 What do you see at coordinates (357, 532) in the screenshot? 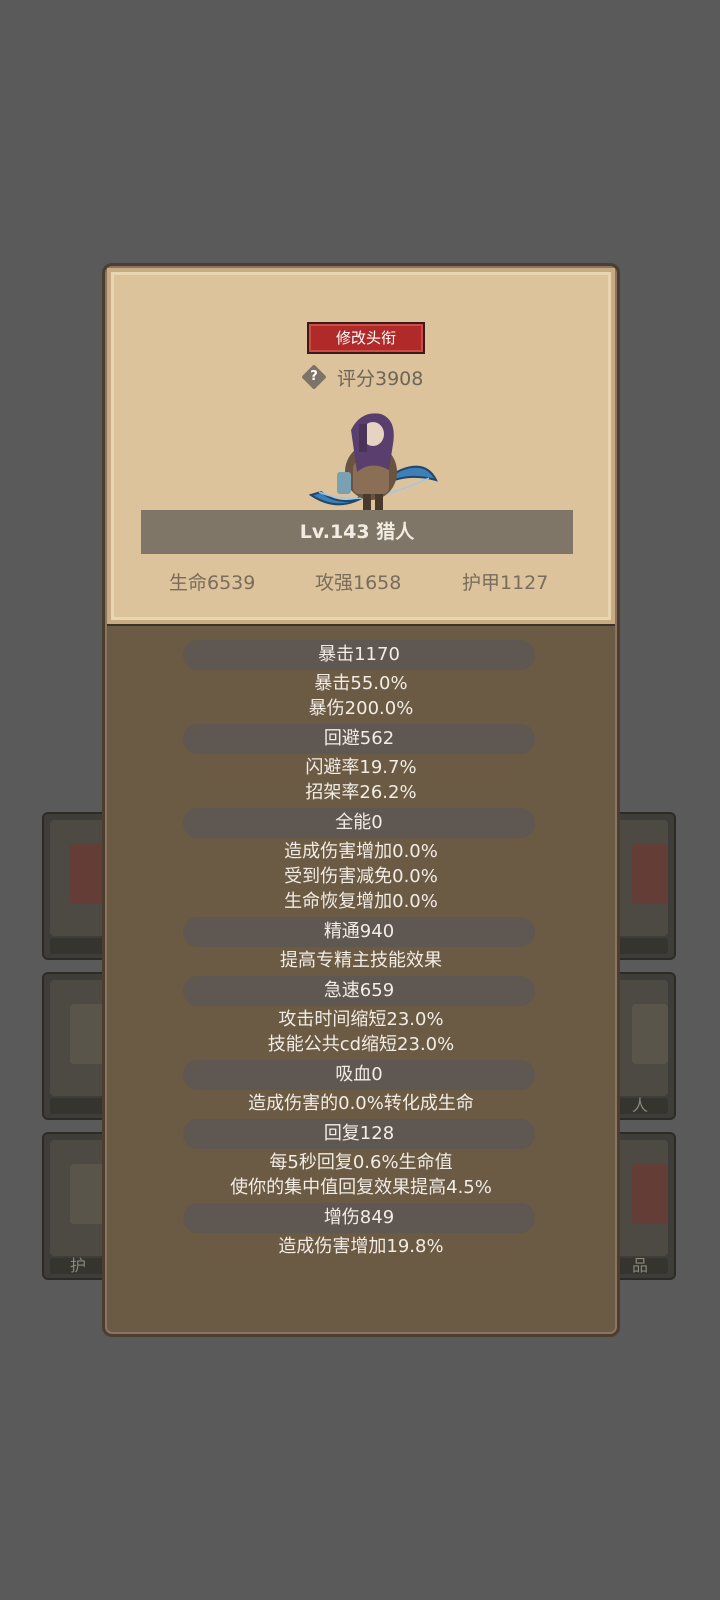
I see `level-class-bar: Lv.143 猎人` at bounding box center [357, 532].